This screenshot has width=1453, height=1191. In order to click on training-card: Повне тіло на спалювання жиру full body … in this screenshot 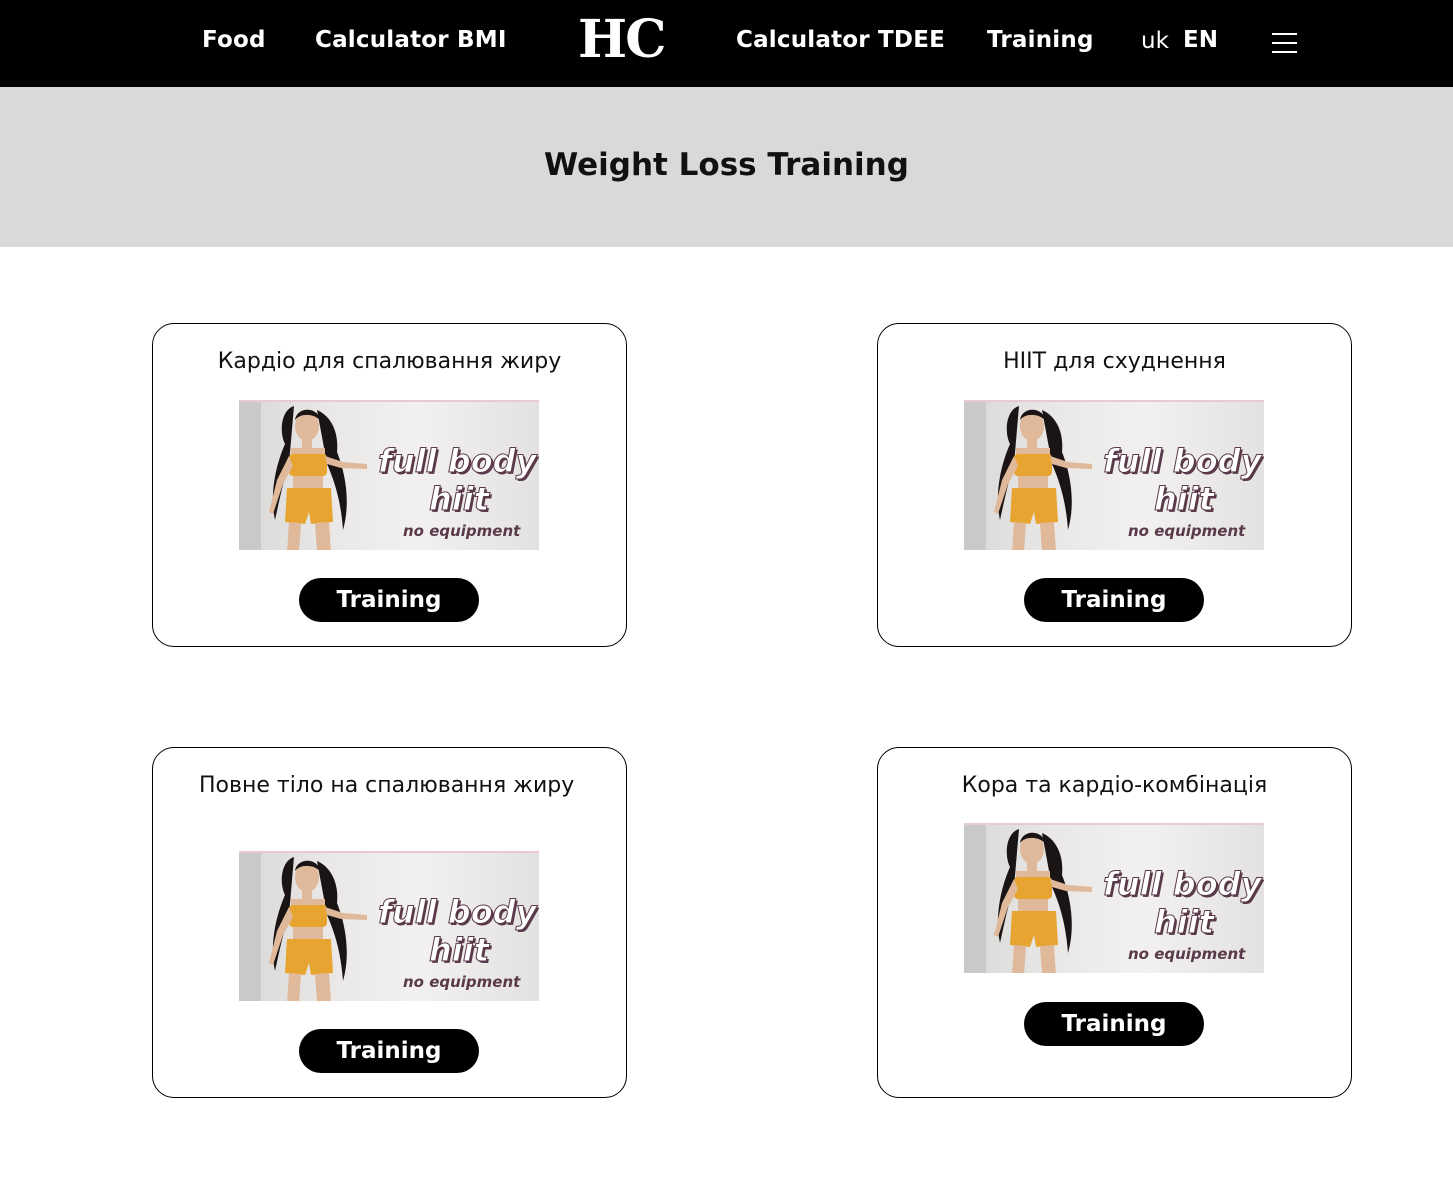, I will do `click(389, 922)`.